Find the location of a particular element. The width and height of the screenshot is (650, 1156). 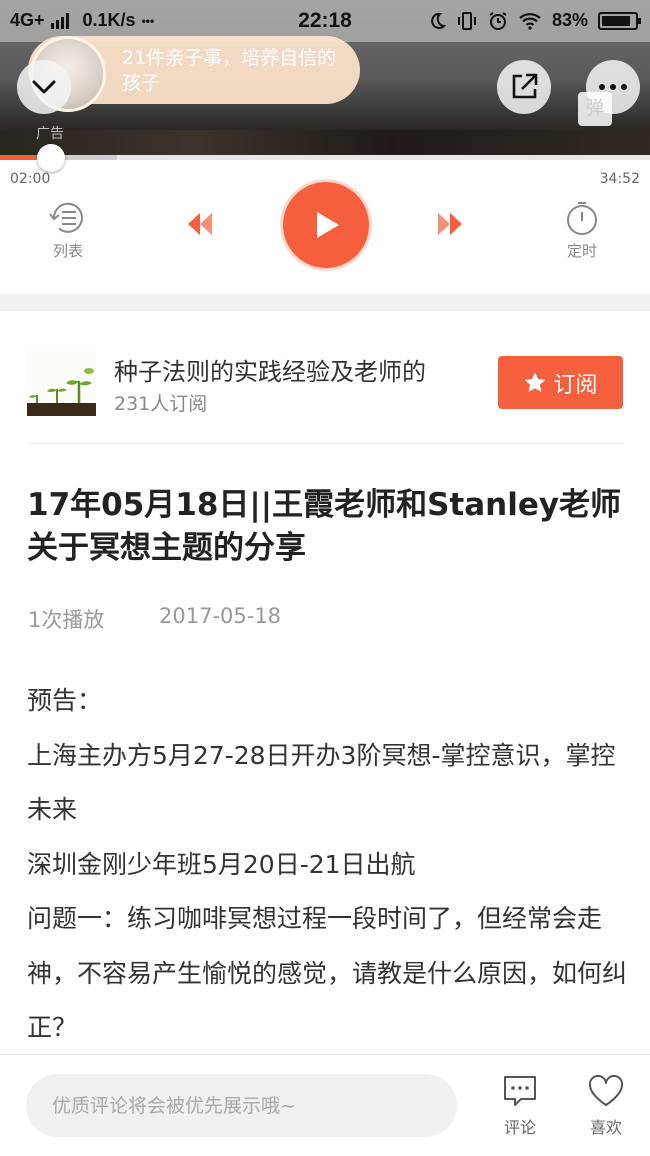

section-divider is located at coordinates (325, 302).